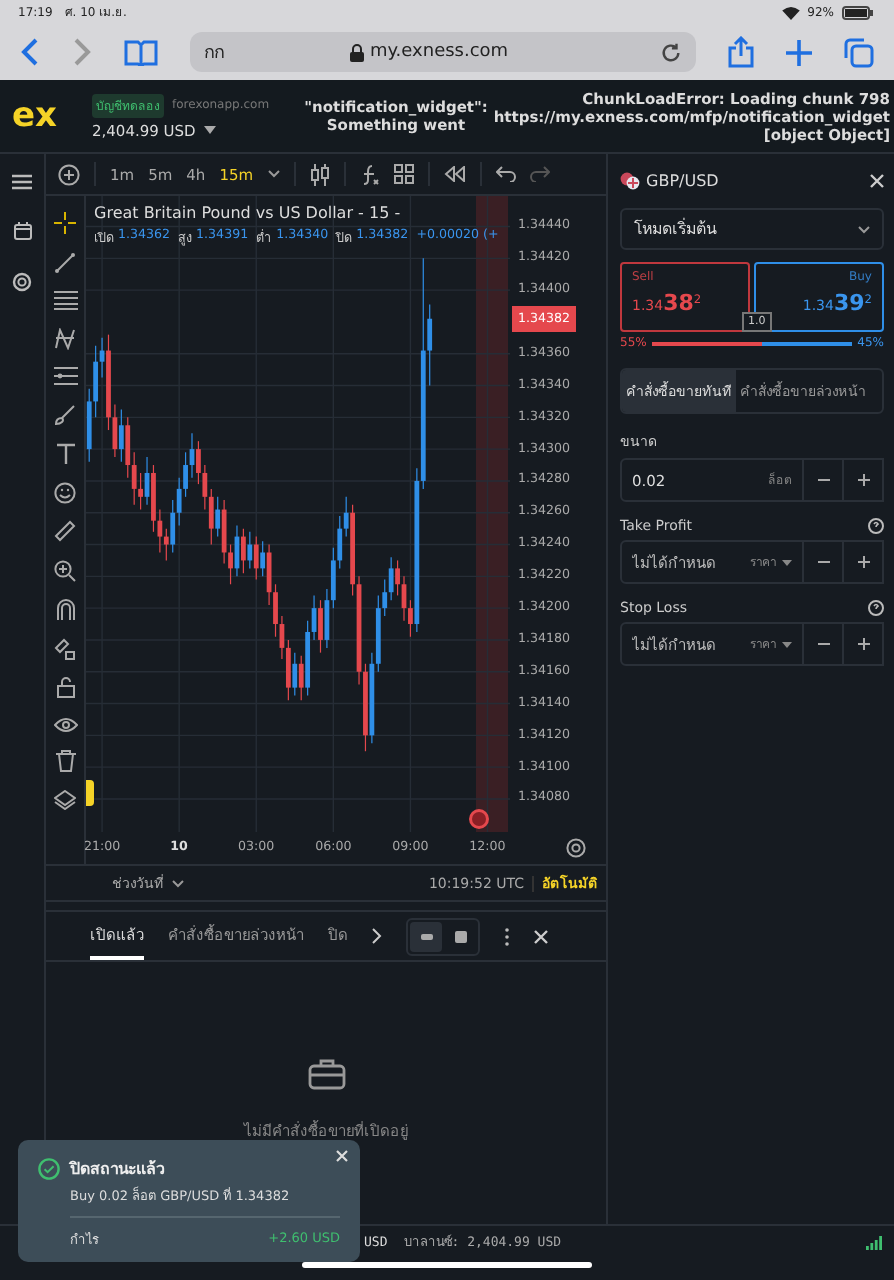 The width and height of the screenshot is (894, 1280). I want to click on candlestick-icon, so click(319, 174).